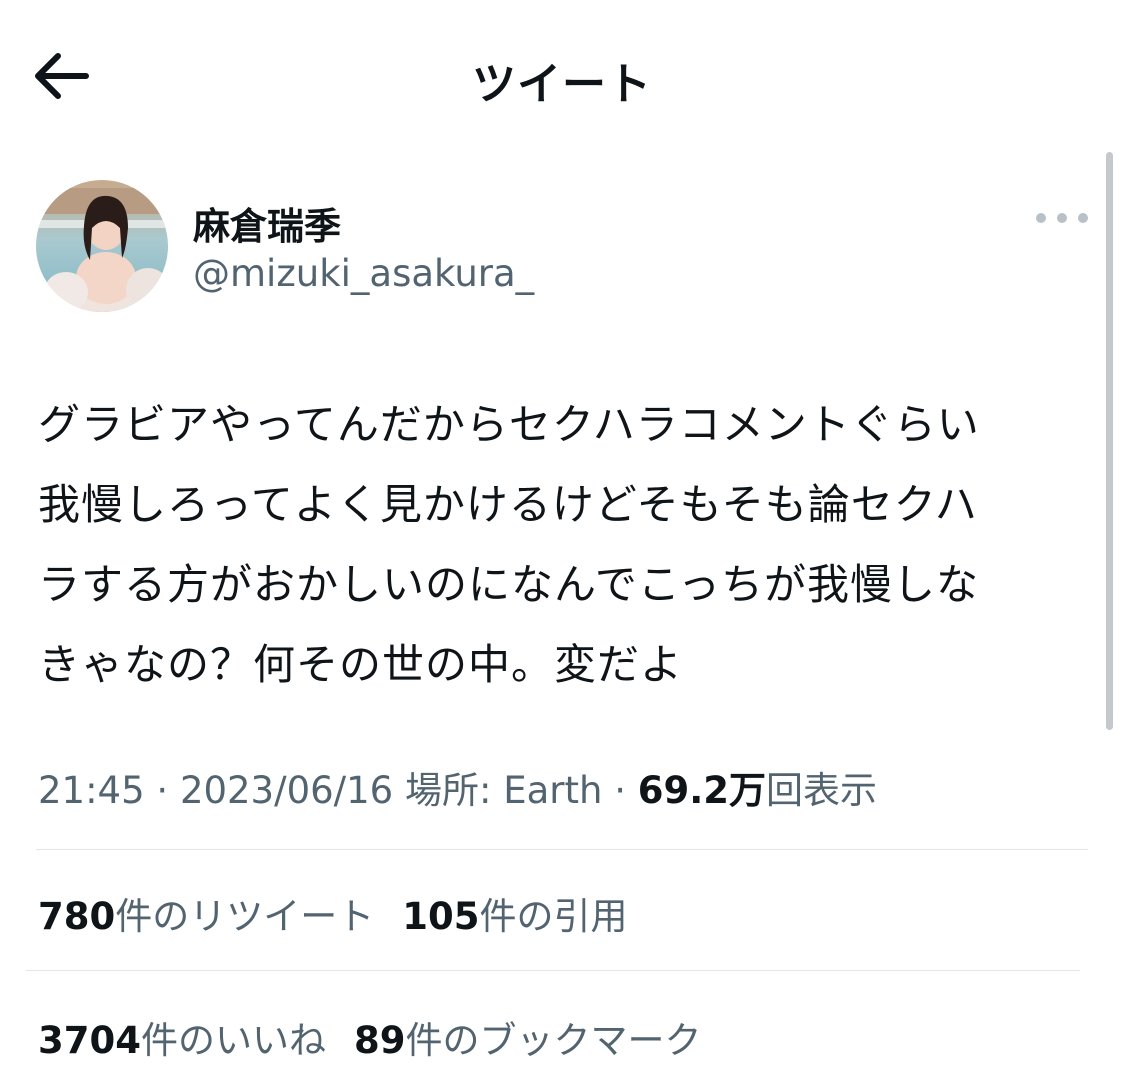 The width and height of the screenshot is (1124, 1089). What do you see at coordinates (379, 1040) in the screenshot?
I see `bookmark-count: 89` at bounding box center [379, 1040].